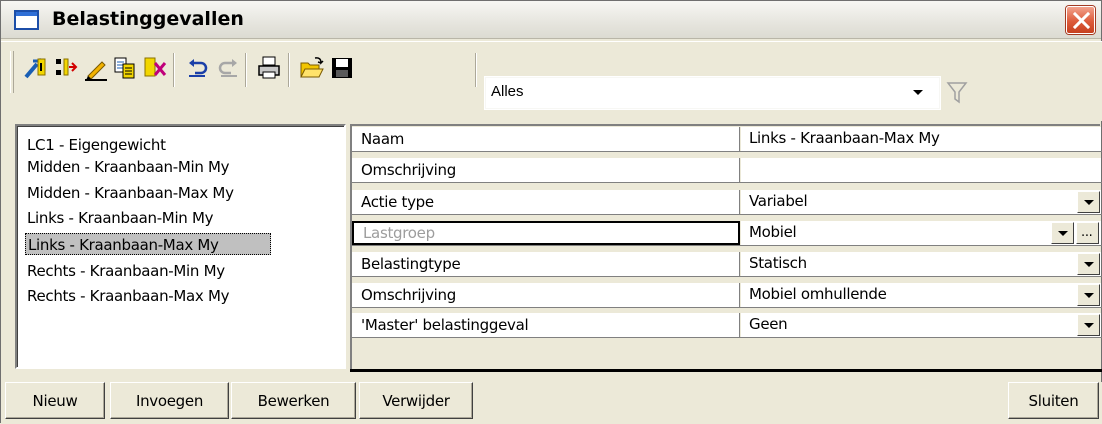 This screenshot has height=424, width=1102. What do you see at coordinates (778, 263) in the screenshot?
I see `property-value-text: Statisch` at bounding box center [778, 263].